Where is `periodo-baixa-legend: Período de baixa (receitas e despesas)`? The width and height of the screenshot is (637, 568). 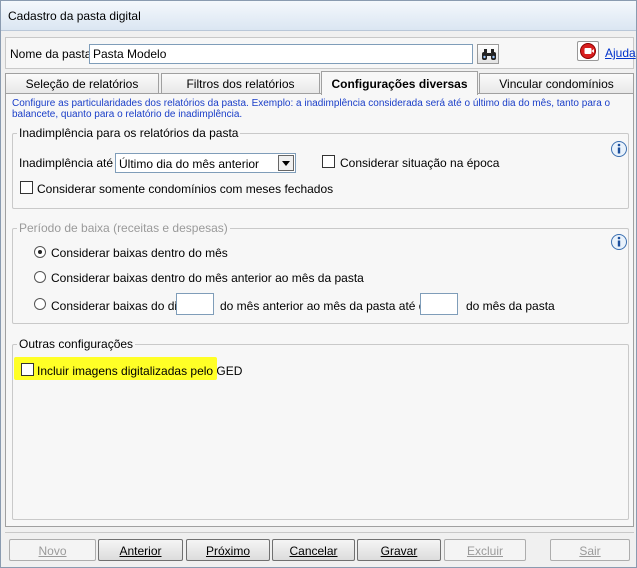 periodo-baixa-legend: Período de baixa (receitas e despesas) is located at coordinates (123, 228).